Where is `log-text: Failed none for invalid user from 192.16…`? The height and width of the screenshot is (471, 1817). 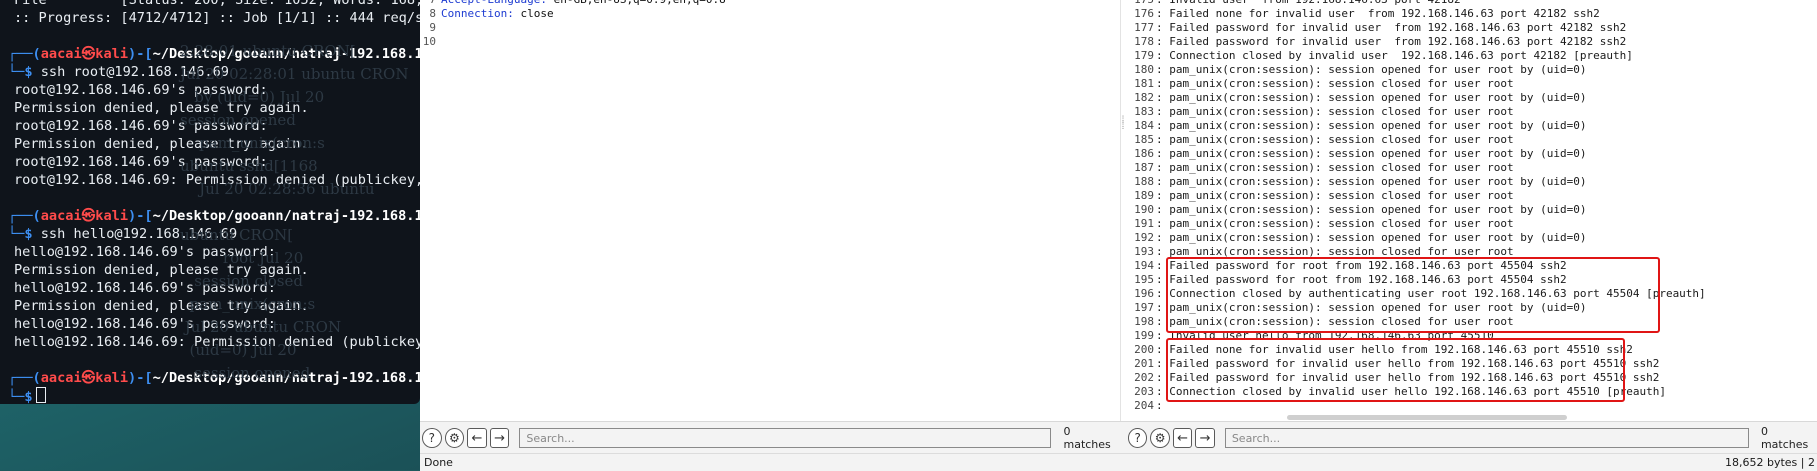
log-text: Failed none for invalid user from 192.16… is located at coordinates (1384, 13).